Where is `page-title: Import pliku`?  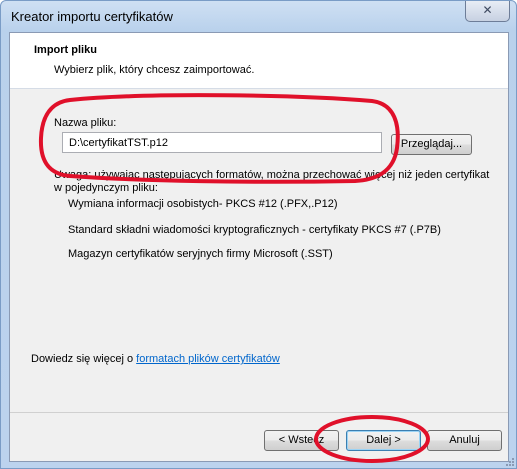
page-title: Import pliku is located at coordinates (65, 50).